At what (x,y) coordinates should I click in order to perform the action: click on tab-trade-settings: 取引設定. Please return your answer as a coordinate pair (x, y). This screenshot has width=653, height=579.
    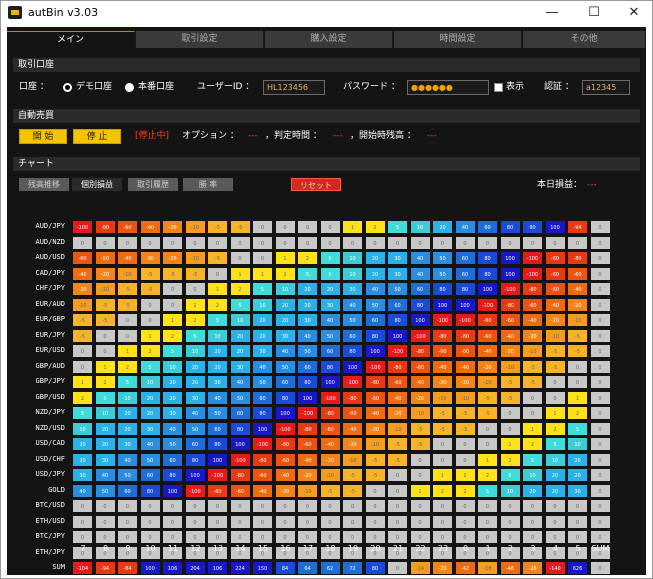
    Looking at the image, I should click on (200, 39).